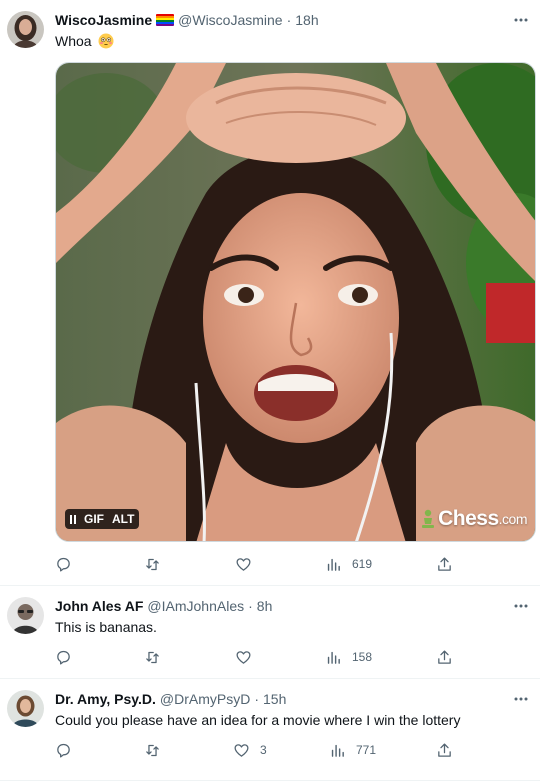 The height and width of the screenshot is (781, 540). Describe the element at coordinates (250, 750) in the screenshot. I see `like-button: 3` at that location.